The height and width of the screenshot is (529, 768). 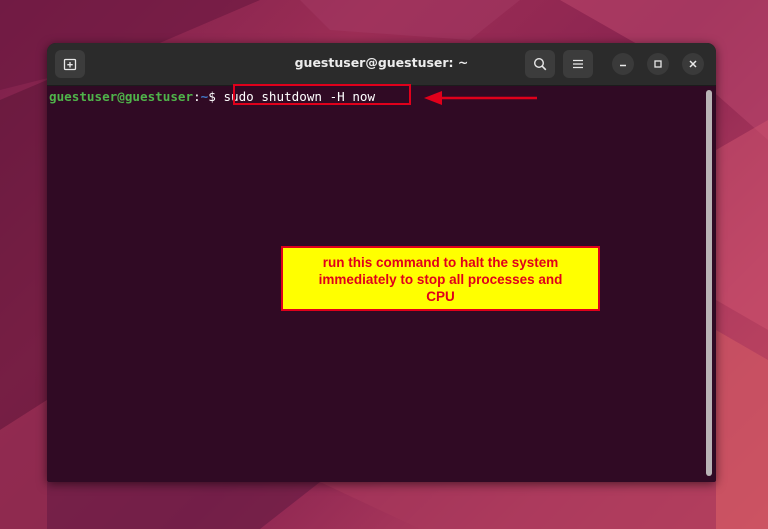 What do you see at coordinates (709, 283) in the screenshot?
I see `terminal-scrollbar` at bounding box center [709, 283].